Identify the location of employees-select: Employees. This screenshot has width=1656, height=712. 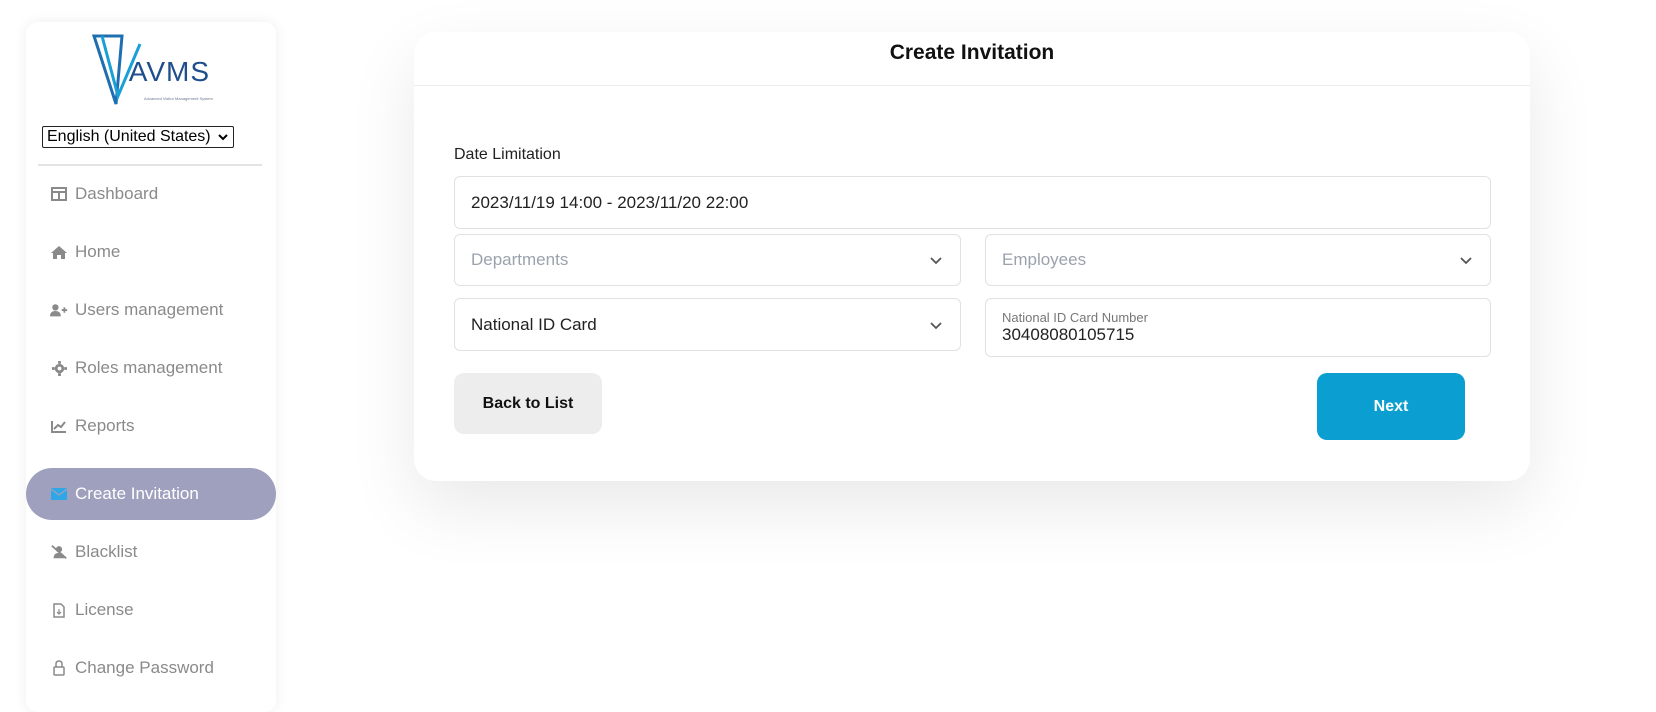
(1238, 260).